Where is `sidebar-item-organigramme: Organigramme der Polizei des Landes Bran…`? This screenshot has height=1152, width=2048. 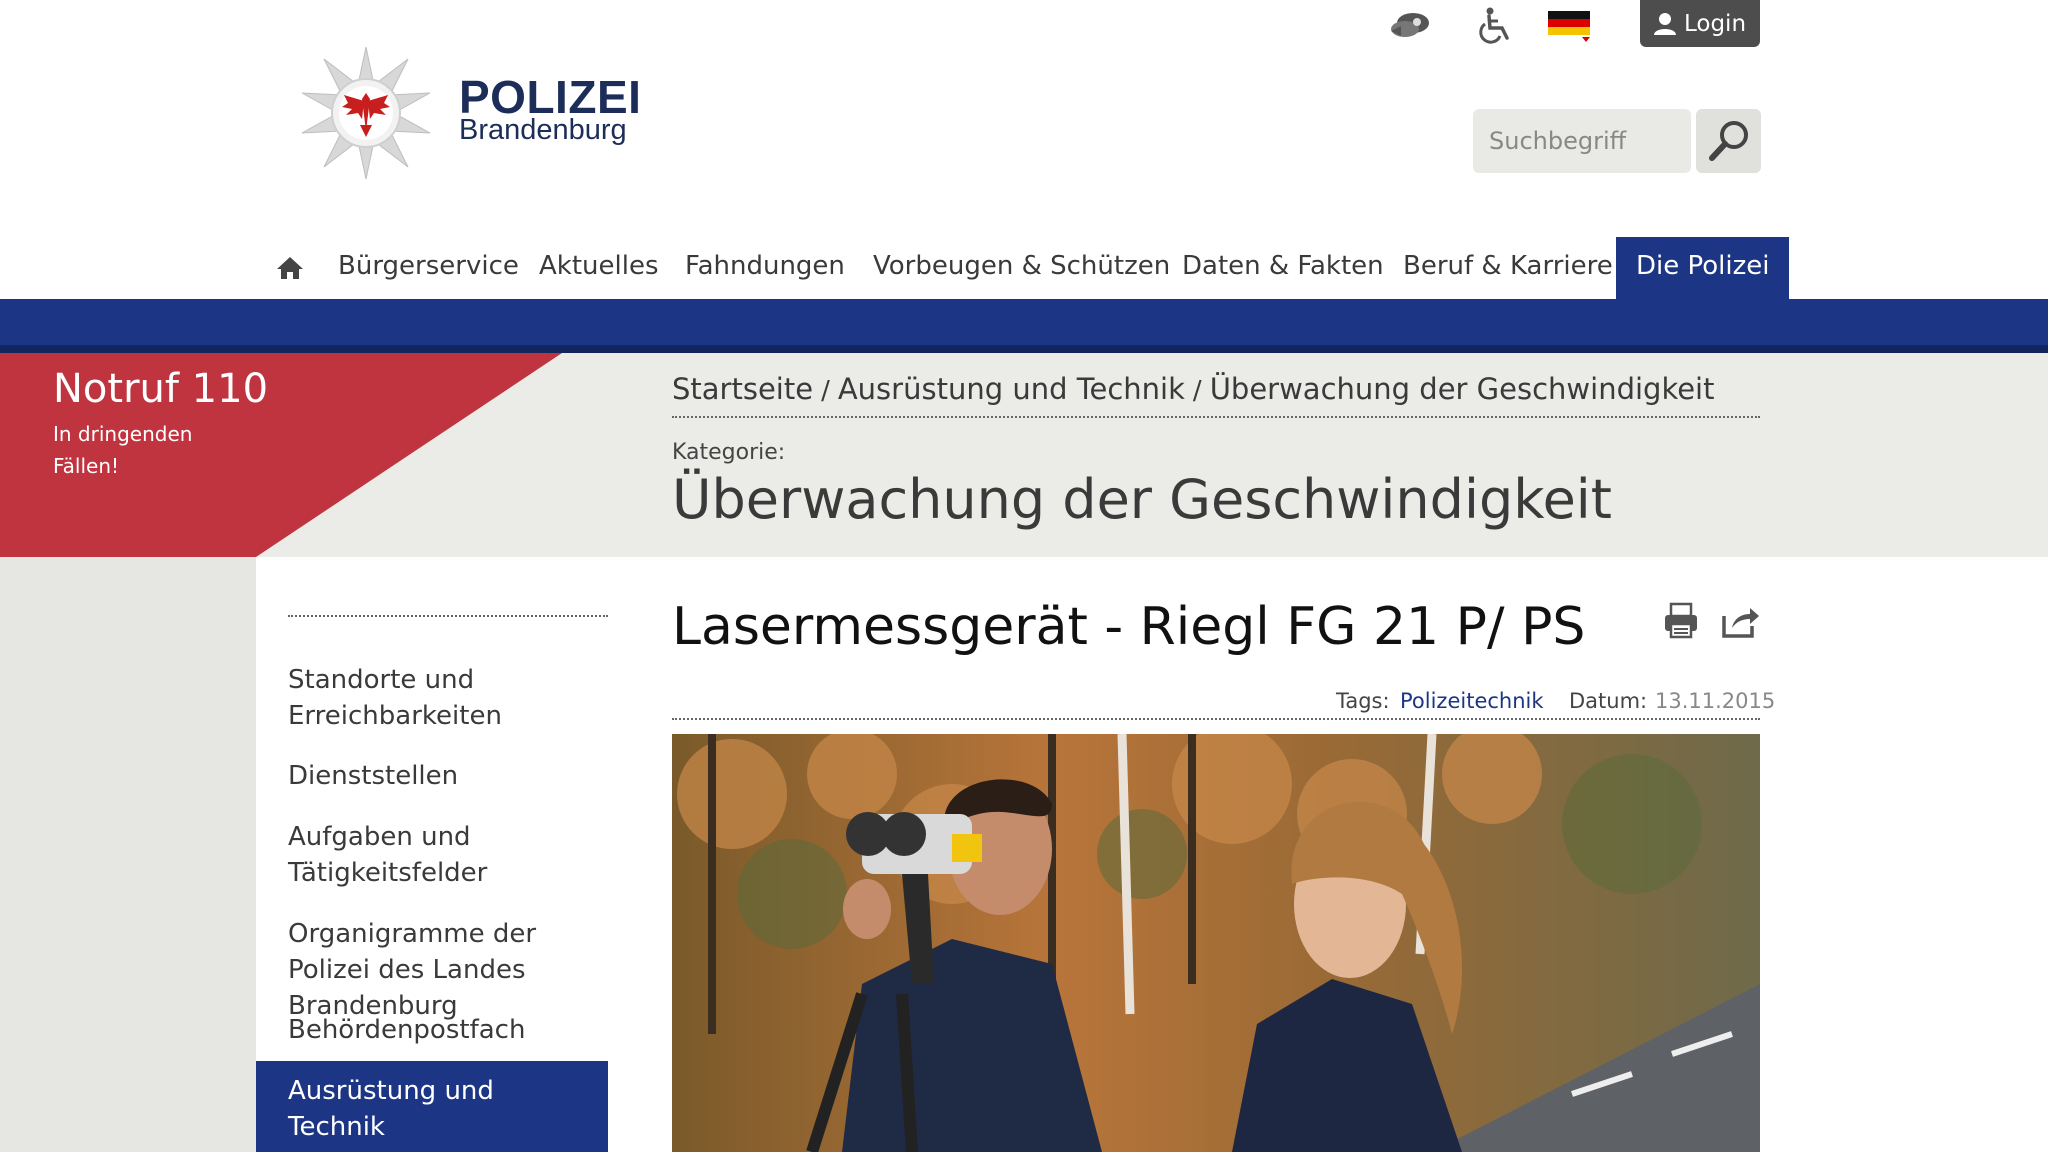 sidebar-item-organigramme: Organigramme der Polizei des Landes Bran… is located at coordinates (448, 970).